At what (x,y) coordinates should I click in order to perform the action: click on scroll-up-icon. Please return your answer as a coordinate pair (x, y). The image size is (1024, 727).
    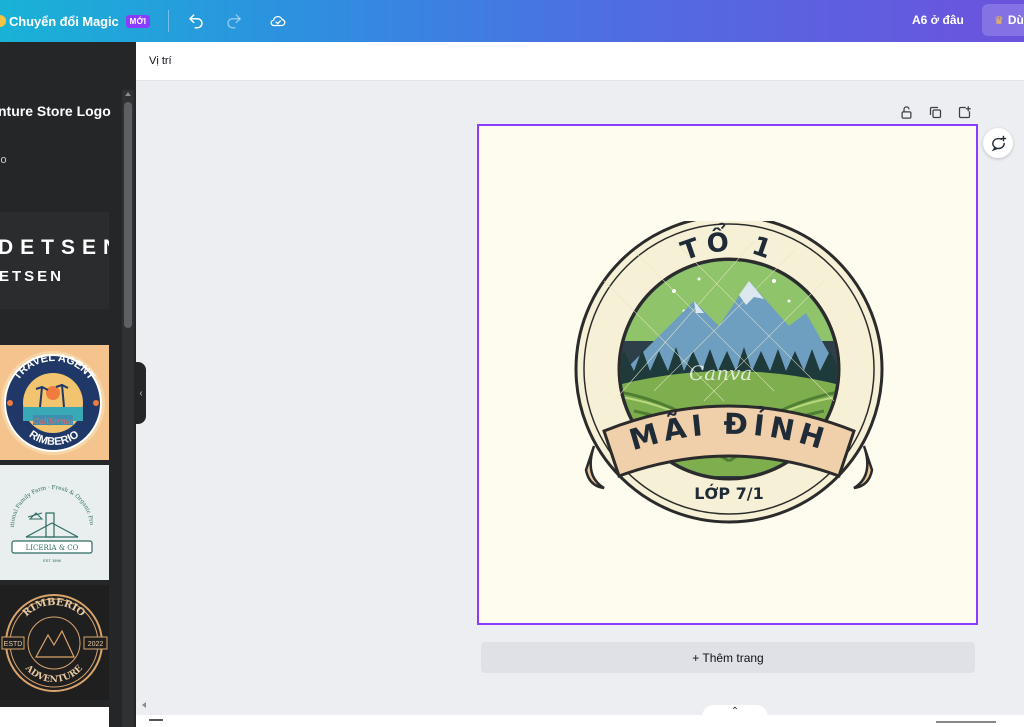
    Looking at the image, I should click on (128, 94).